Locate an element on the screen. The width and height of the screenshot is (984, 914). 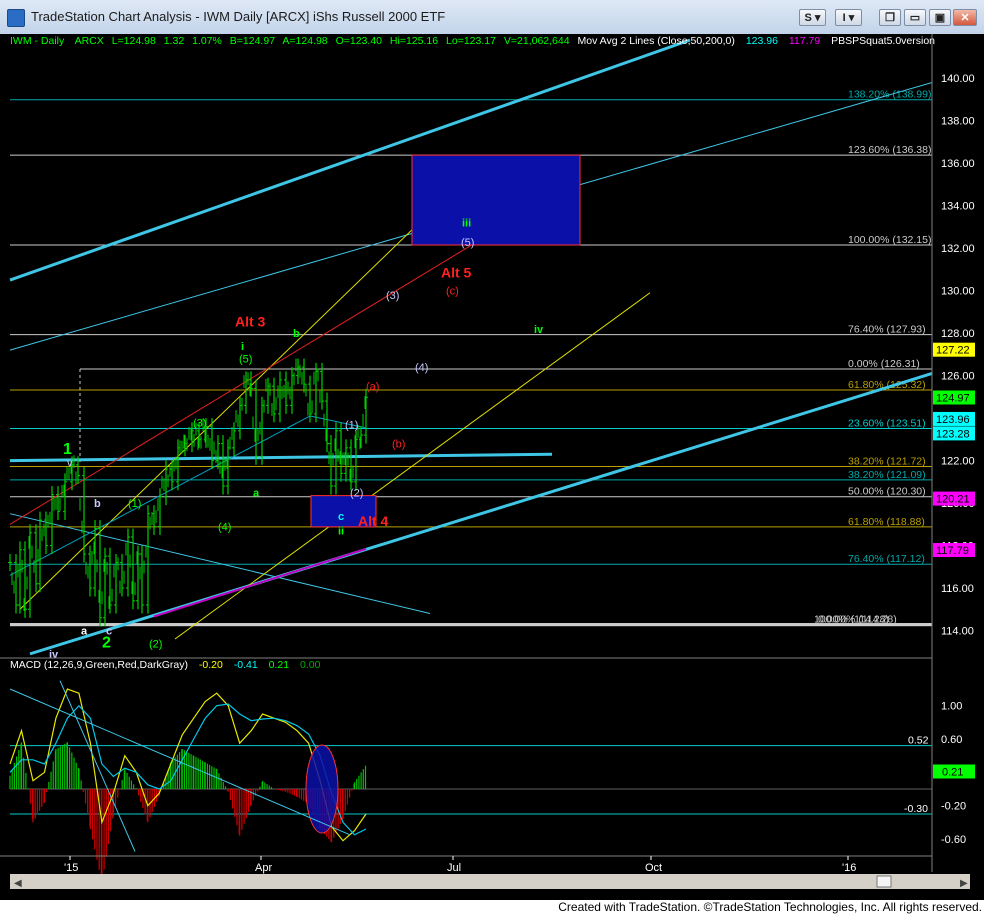
wave-label: iv is located at coordinates (539, 330).